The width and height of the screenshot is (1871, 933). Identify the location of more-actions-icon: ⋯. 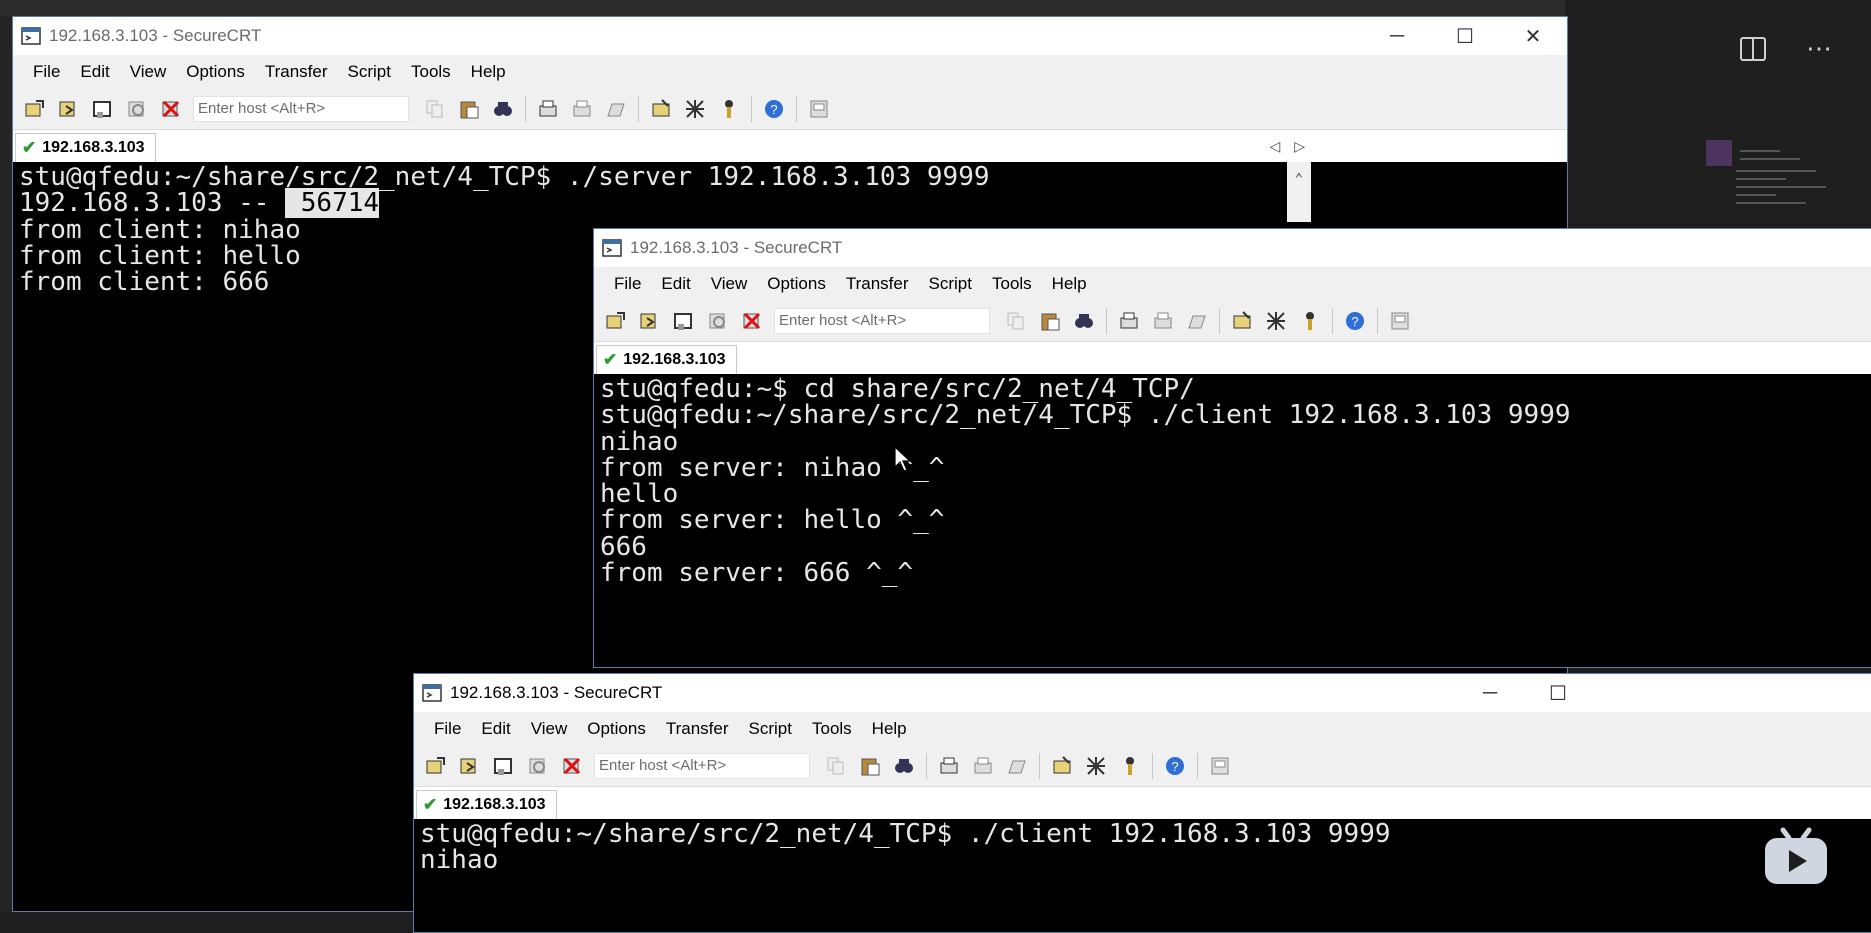
(1820, 48).